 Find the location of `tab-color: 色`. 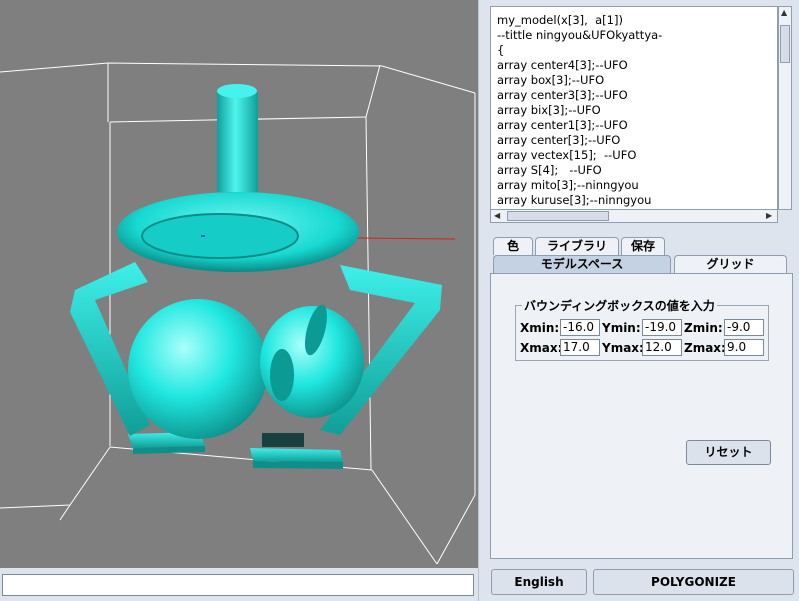

tab-color: 色 is located at coordinates (513, 246).